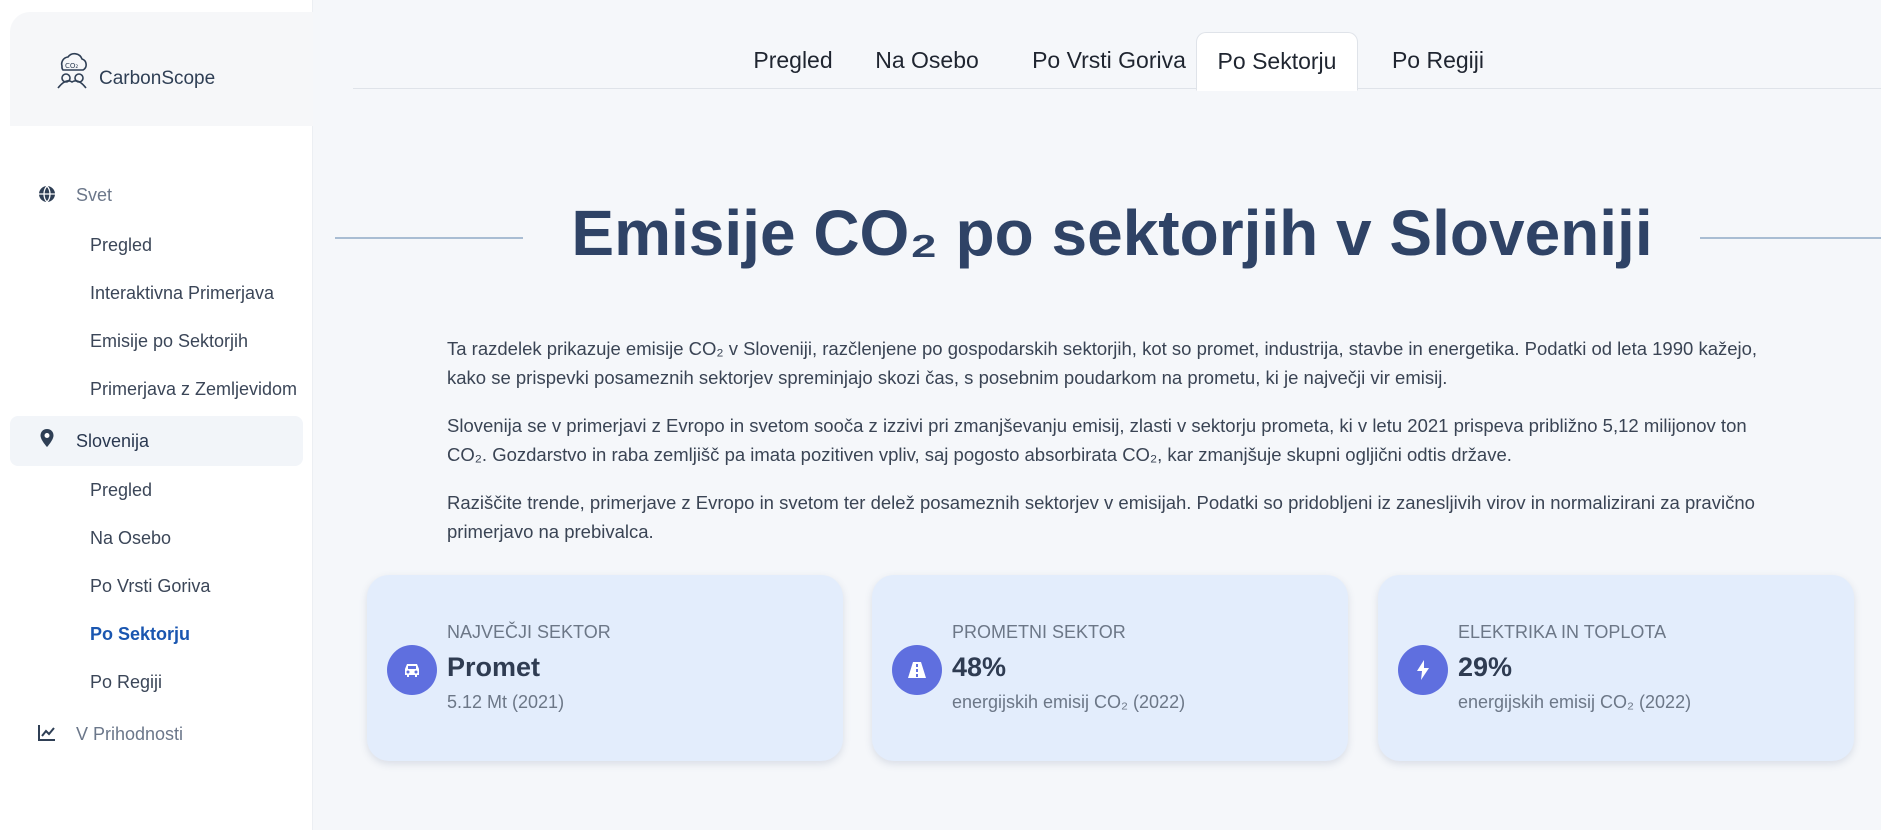  What do you see at coordinates (169, 341) in the screenshot?
I see `sidebar-item-emisije-po-sektorjih: Emisije po Sektorjih` at bounding box center [169, 341].